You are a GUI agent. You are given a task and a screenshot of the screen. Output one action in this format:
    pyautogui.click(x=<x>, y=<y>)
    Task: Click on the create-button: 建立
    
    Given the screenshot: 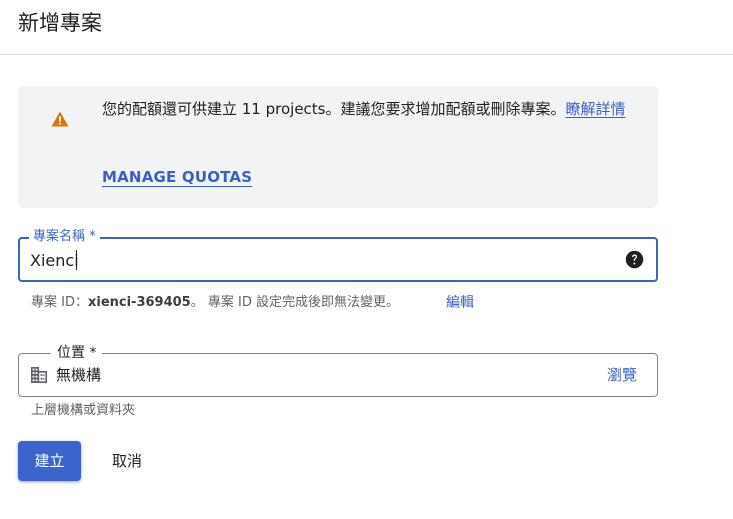 What is the action you would take?
    pyautogui.click(x=49, y=461)
    